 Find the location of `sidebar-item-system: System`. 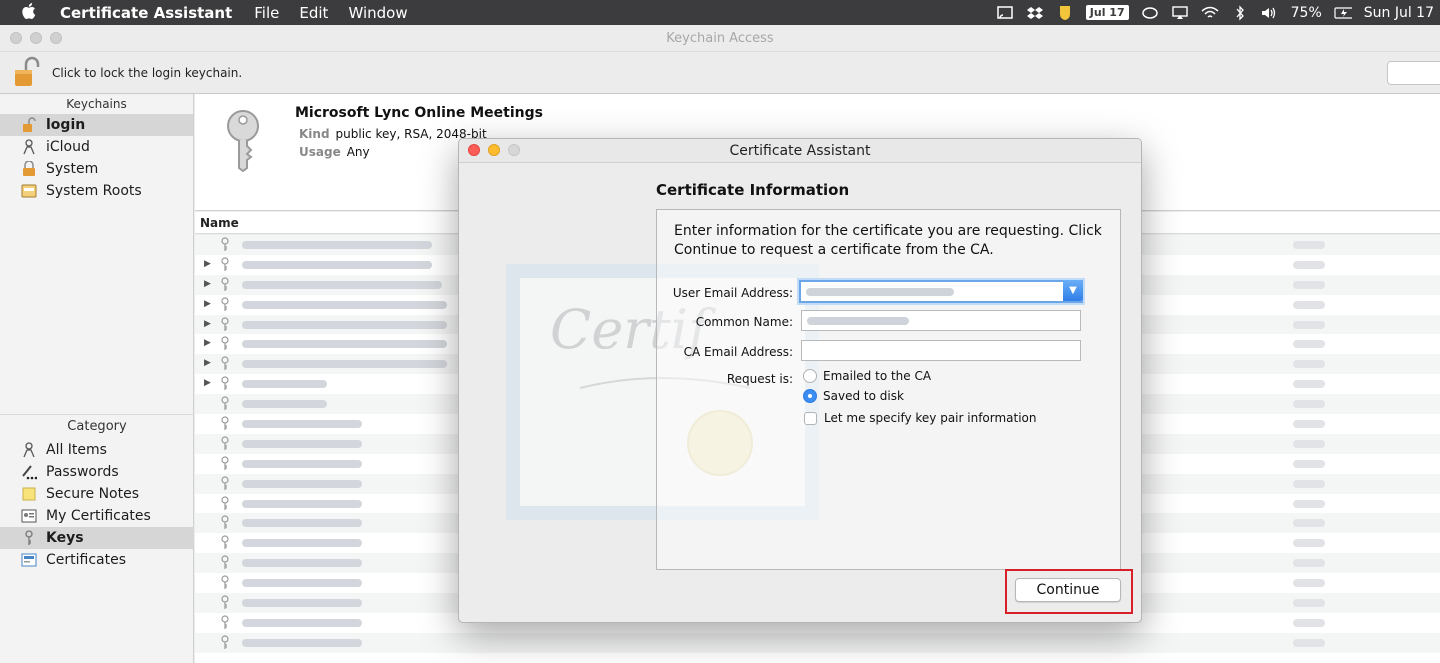

sidebar-item-system: System is located at coordinates (96, 169).